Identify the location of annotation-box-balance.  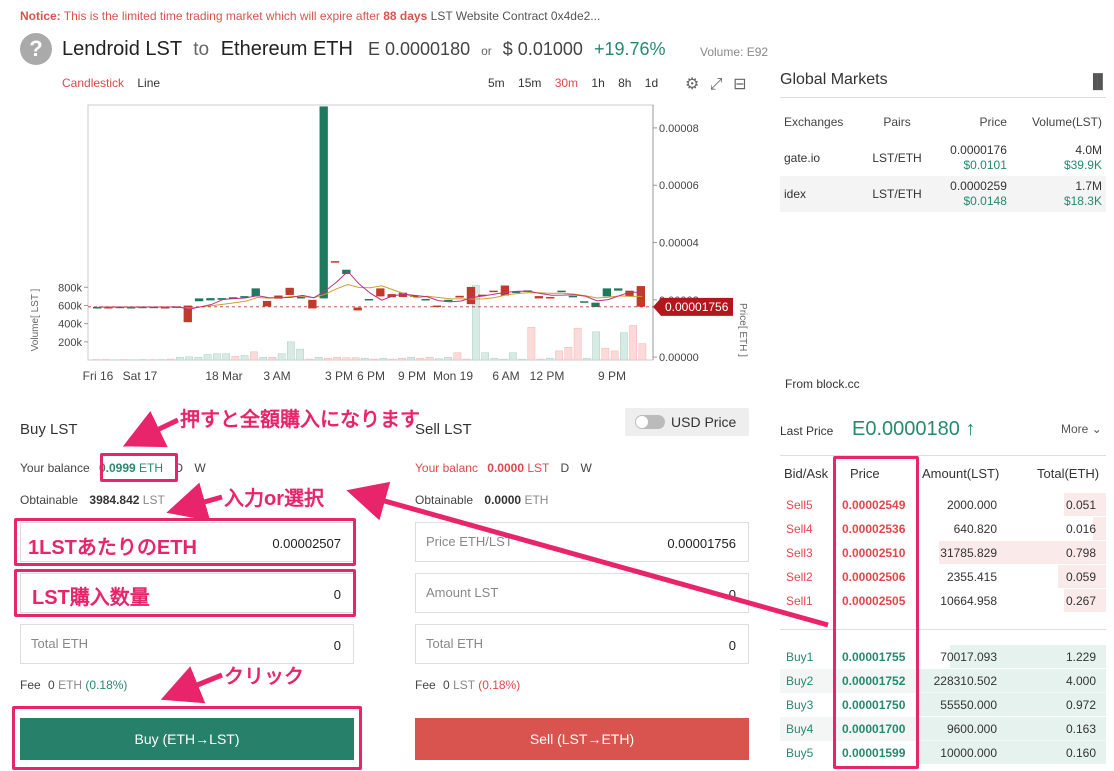
(139, 467).